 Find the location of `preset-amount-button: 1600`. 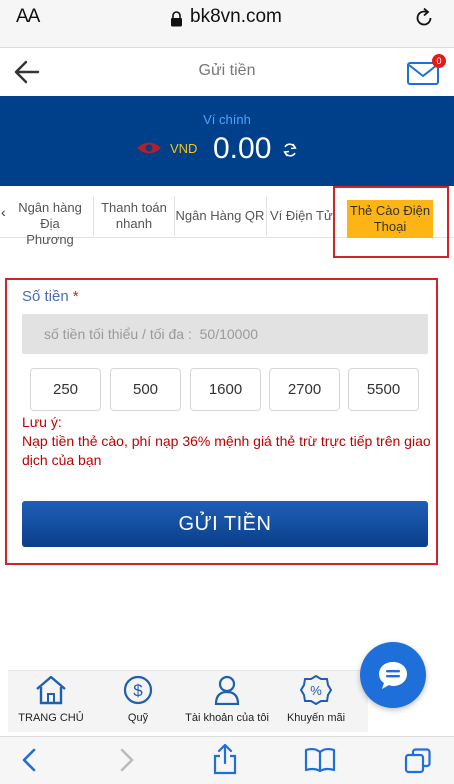

preset-amount-button: 1600 is located at coordinates (225, 389).